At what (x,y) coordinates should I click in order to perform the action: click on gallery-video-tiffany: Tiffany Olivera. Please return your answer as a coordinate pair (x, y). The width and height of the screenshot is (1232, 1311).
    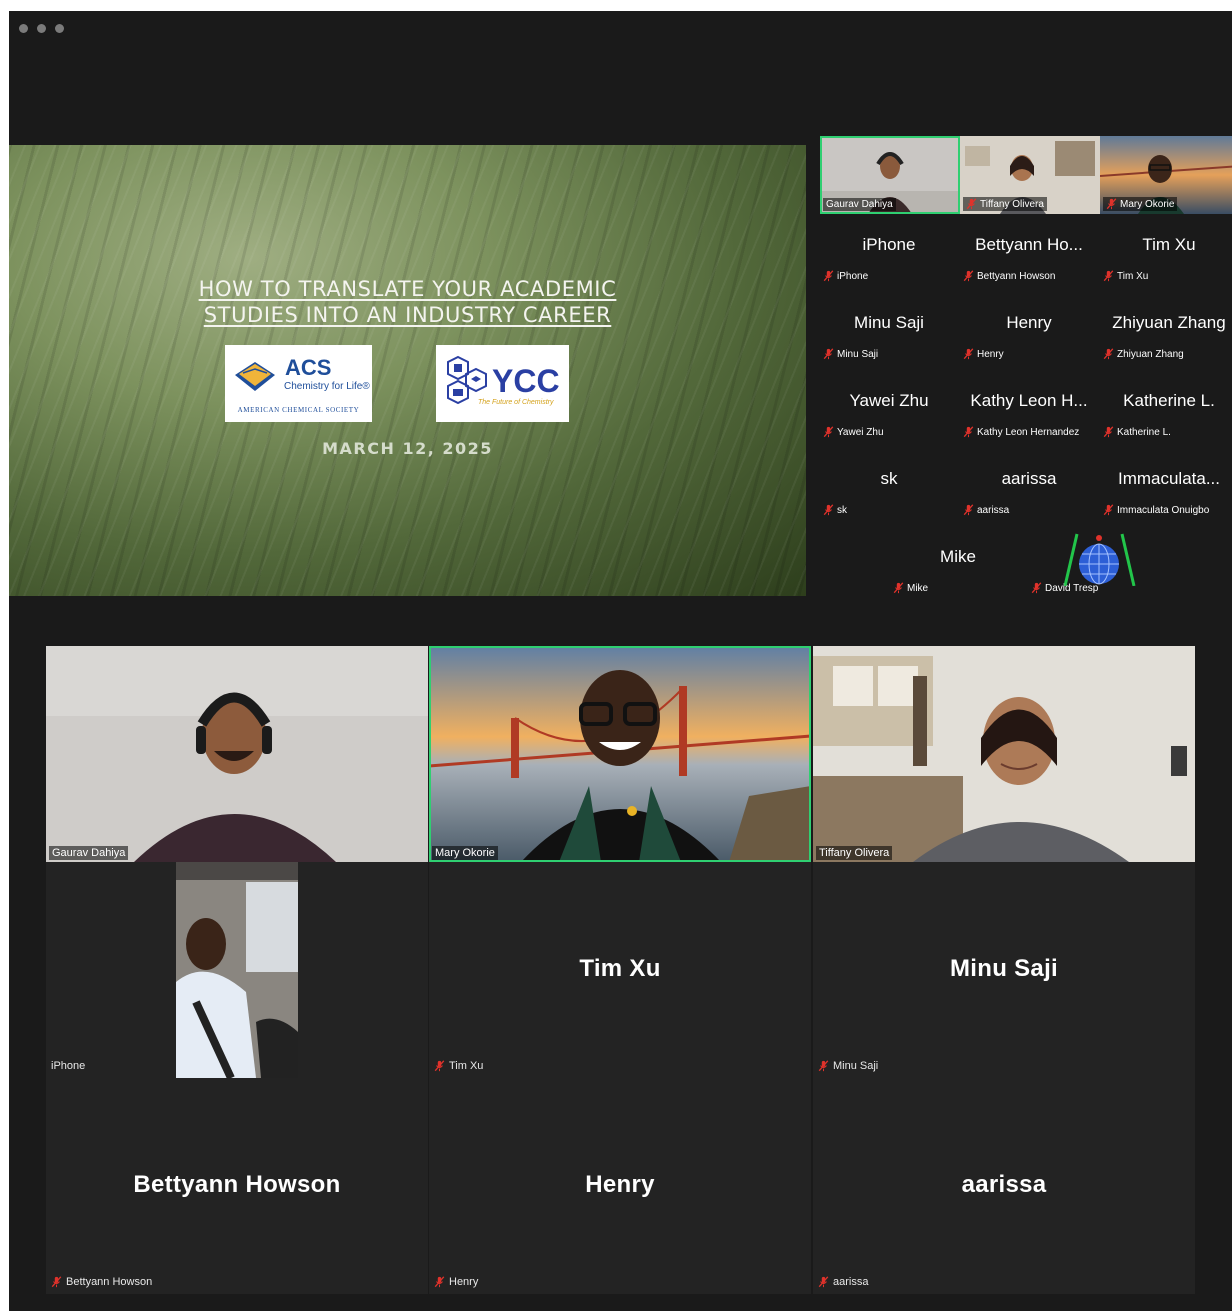
    Looking at the image, I should click on (1004, 754).